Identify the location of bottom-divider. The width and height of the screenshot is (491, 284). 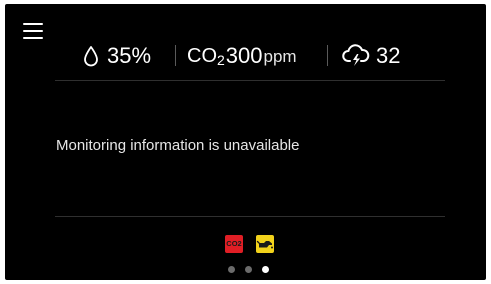
(250, 216).